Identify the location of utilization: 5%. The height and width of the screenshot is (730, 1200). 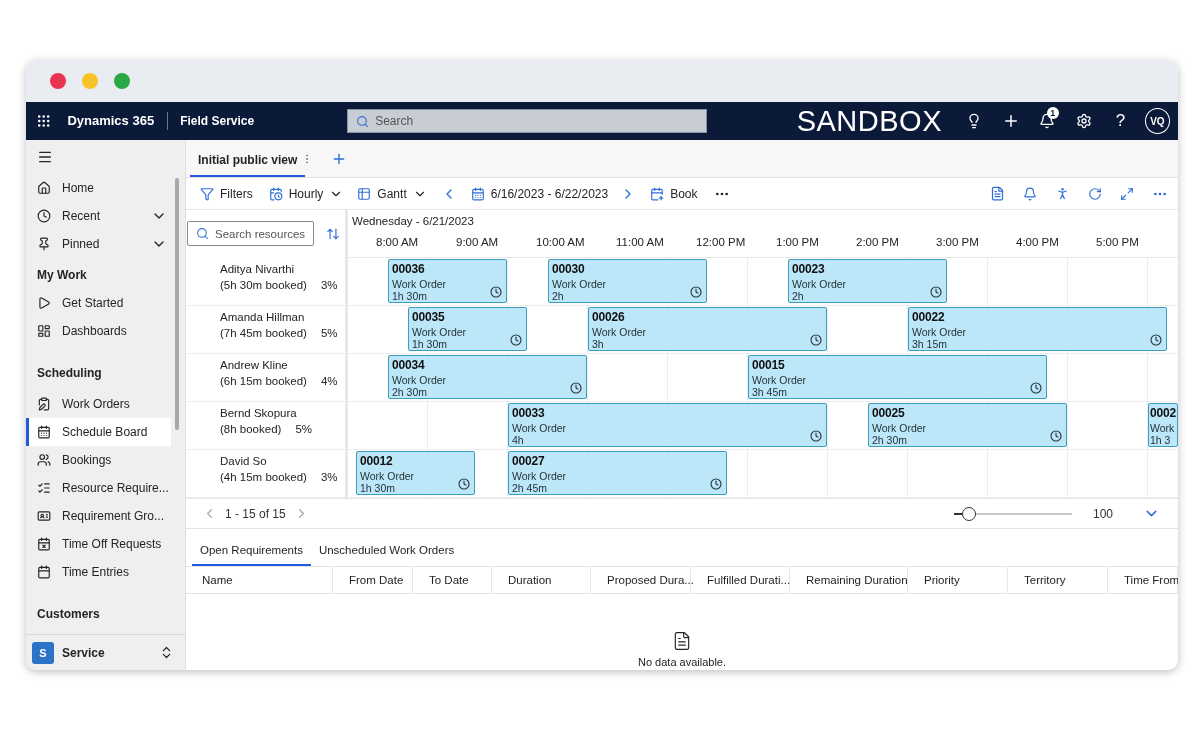
(329, 333).